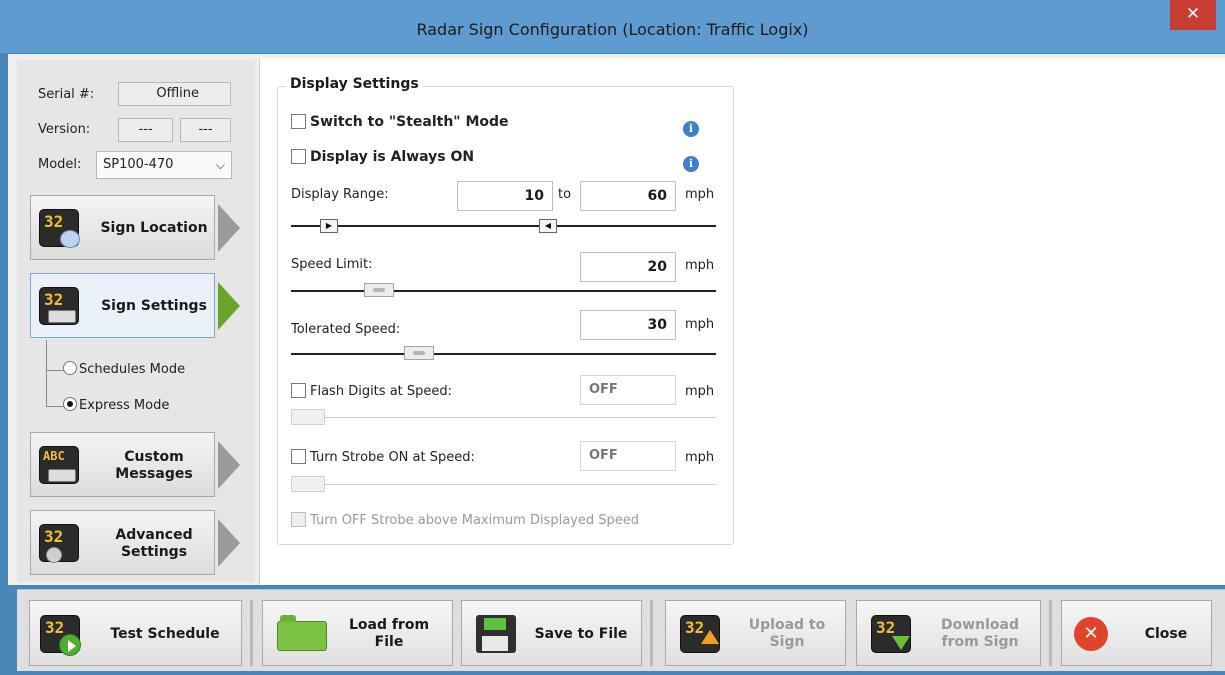 The width and height of the screenshot is (1225, 675). Describe the element at coordinates (329, 226) in the screenshot. I see `range-min-thumb: ▶` at that location.